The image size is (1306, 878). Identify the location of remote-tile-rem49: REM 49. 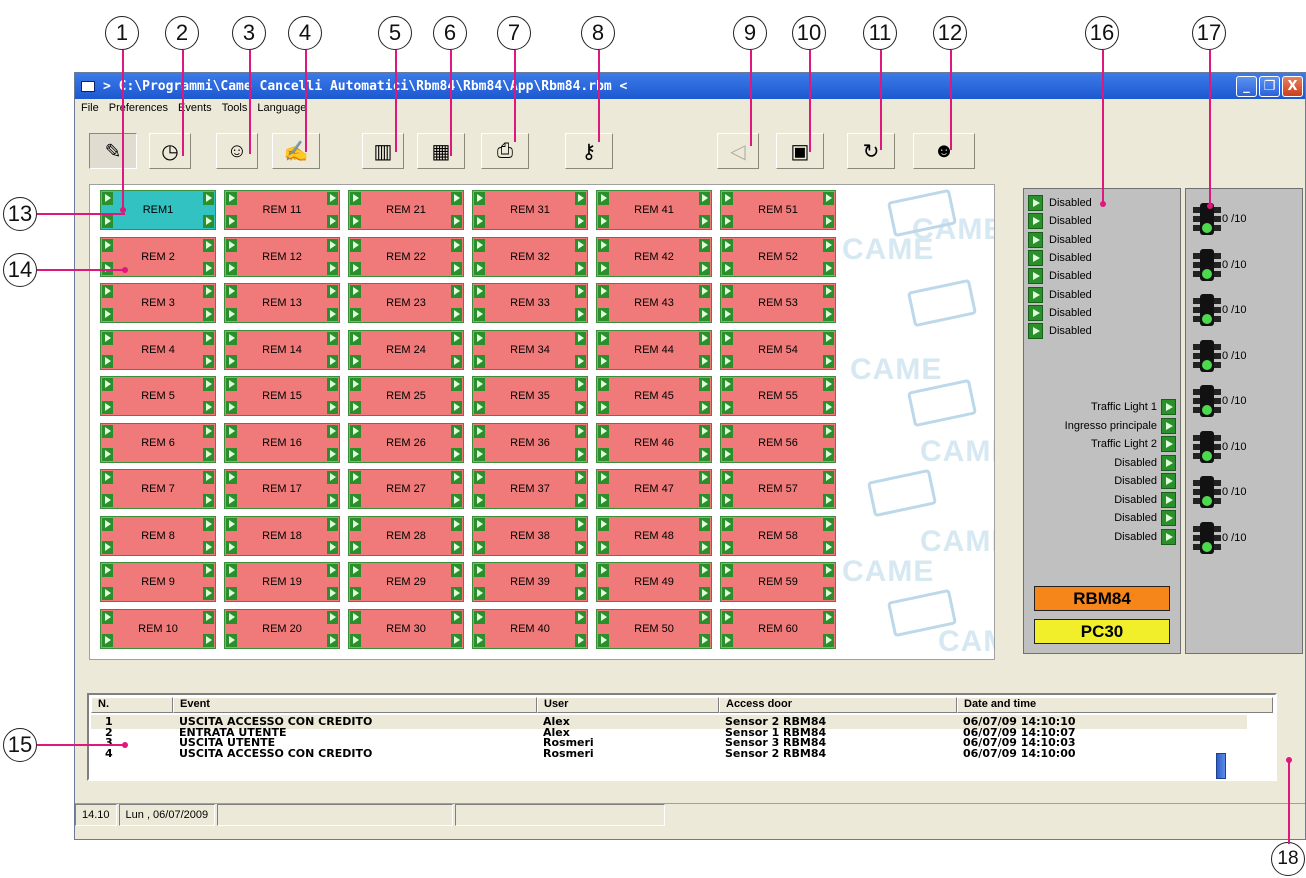
(654, 582).